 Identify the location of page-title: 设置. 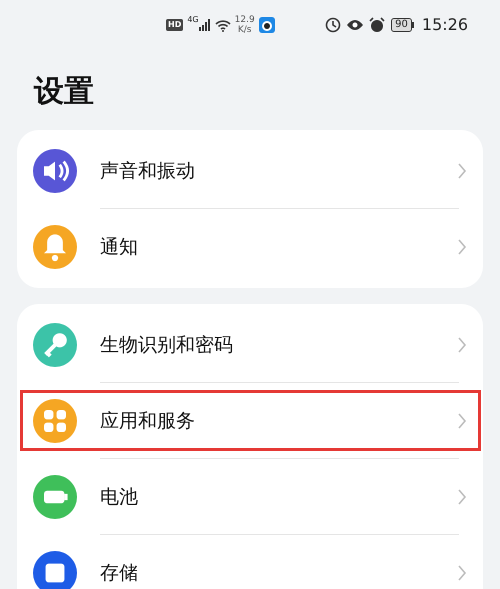
(64, 92).